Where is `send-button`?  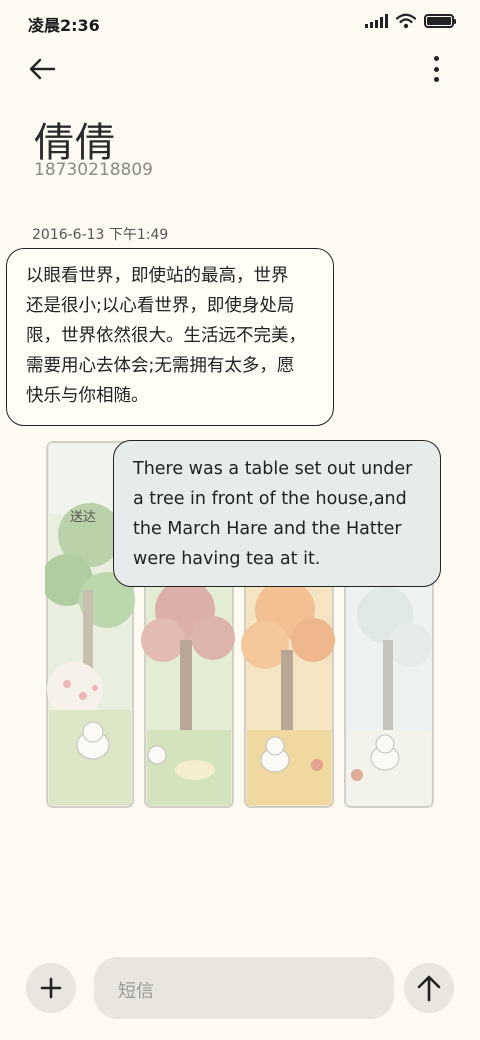
send-button is located at coordinates (429, 988).